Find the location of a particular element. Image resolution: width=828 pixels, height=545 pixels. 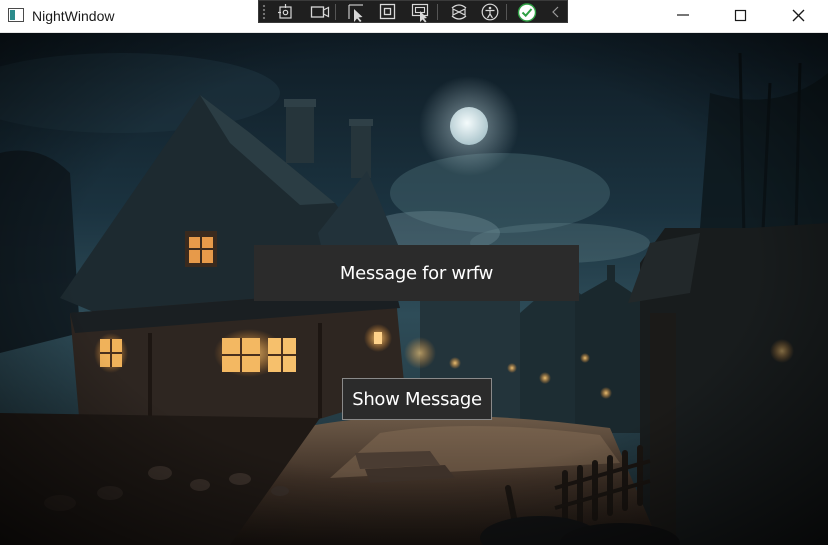

hot-reload-icon is located at coordinates (459, 12).